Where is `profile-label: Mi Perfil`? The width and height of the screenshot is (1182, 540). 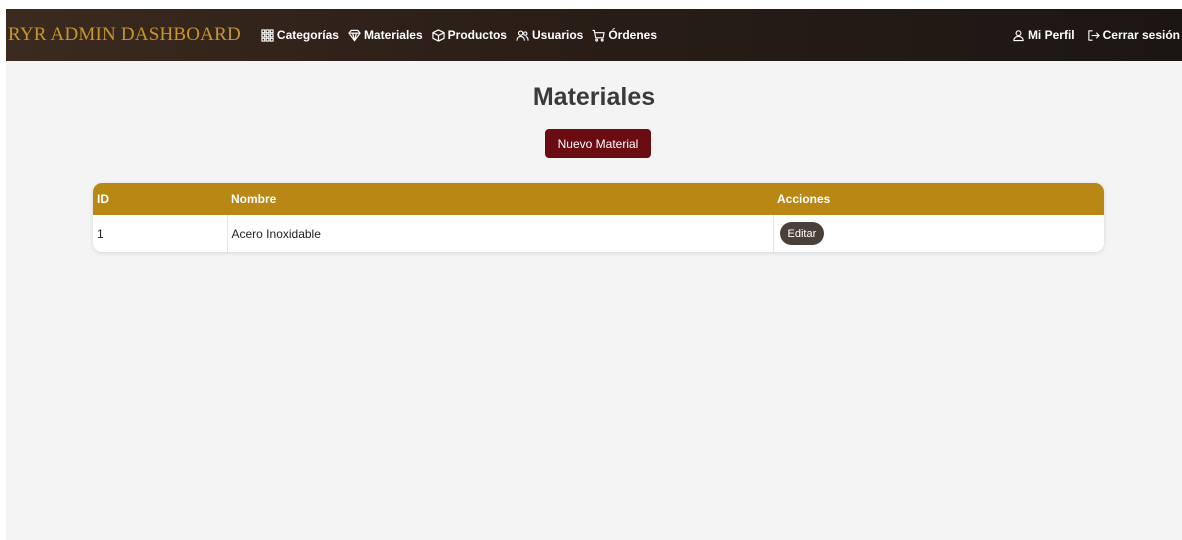 profile-label: Mi Perfil is located at coordinates (1051, 35).